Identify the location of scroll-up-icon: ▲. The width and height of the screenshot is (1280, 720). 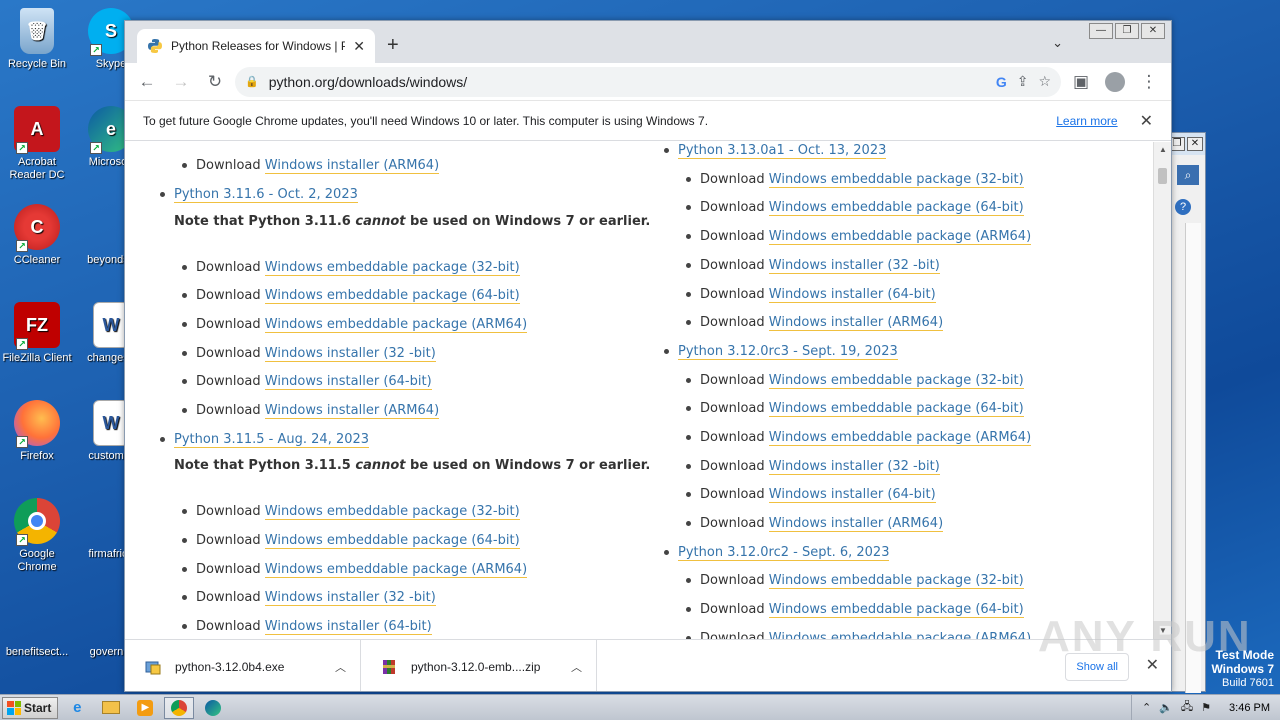
(1162, 150).